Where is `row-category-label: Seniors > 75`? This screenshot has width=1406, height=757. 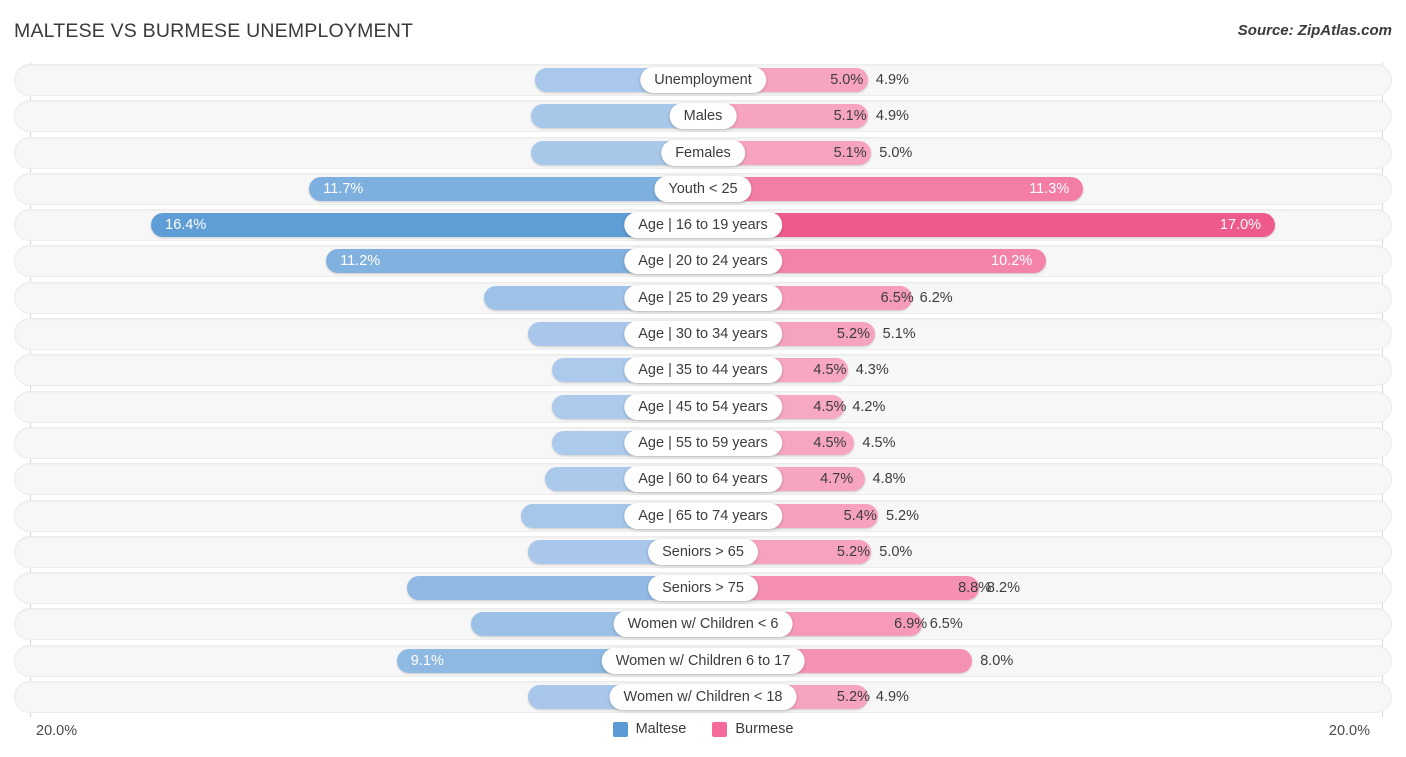 row-category-label: Seniors > 75 is located at coordinates (703, 588).